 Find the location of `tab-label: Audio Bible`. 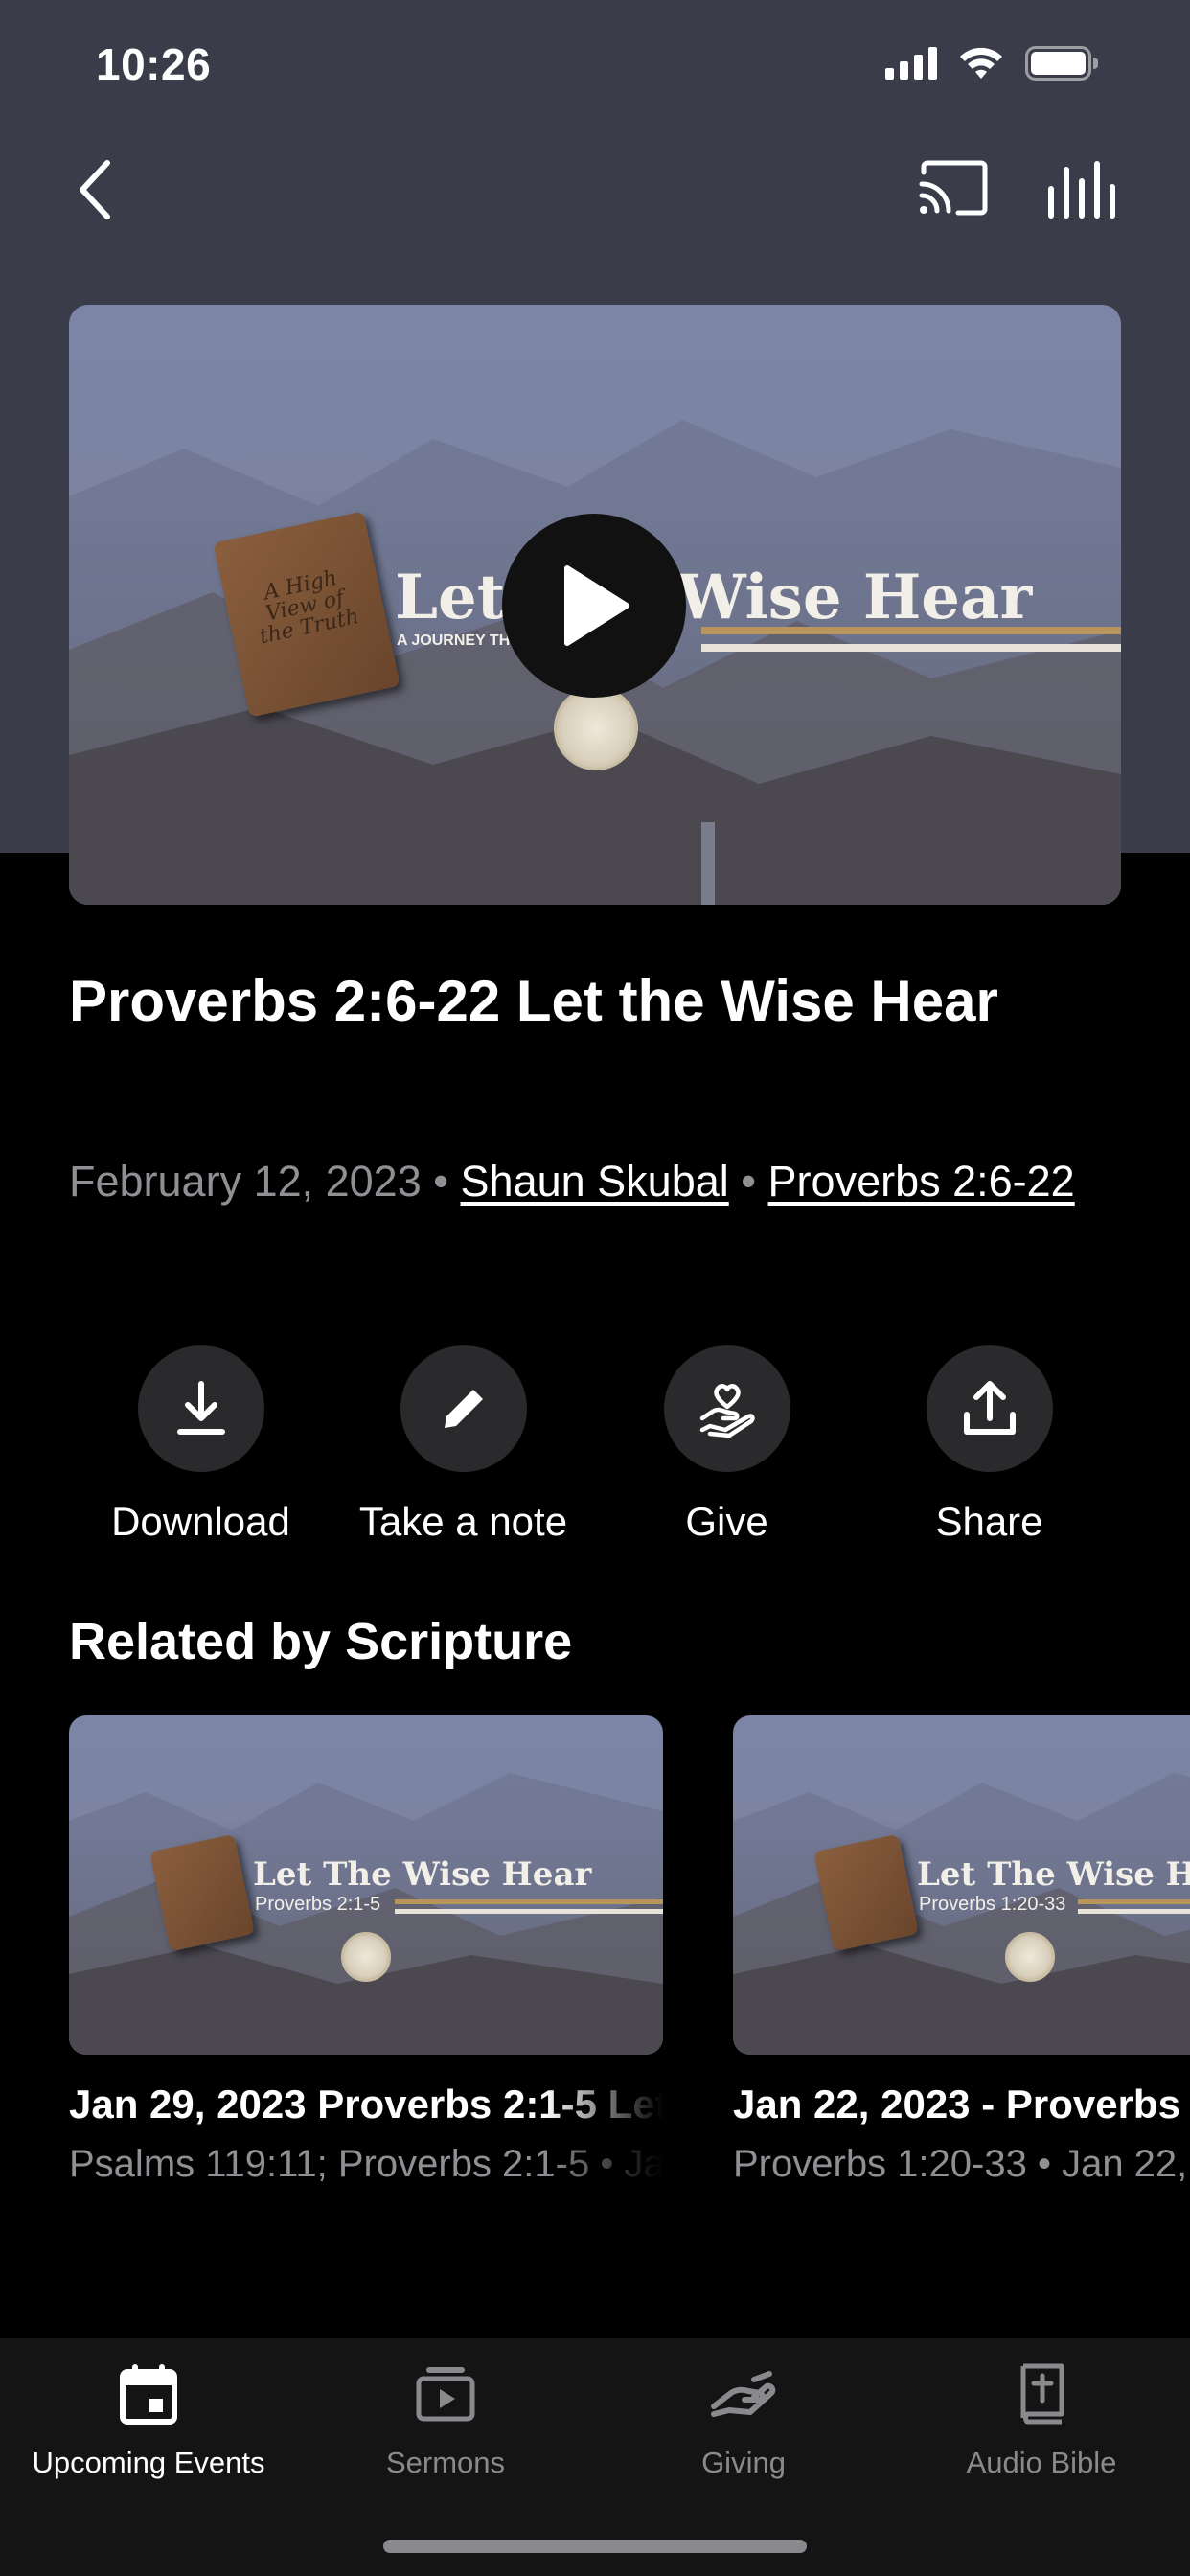

tab-label: Audio Bible is located at coordinates (1041, 2463).